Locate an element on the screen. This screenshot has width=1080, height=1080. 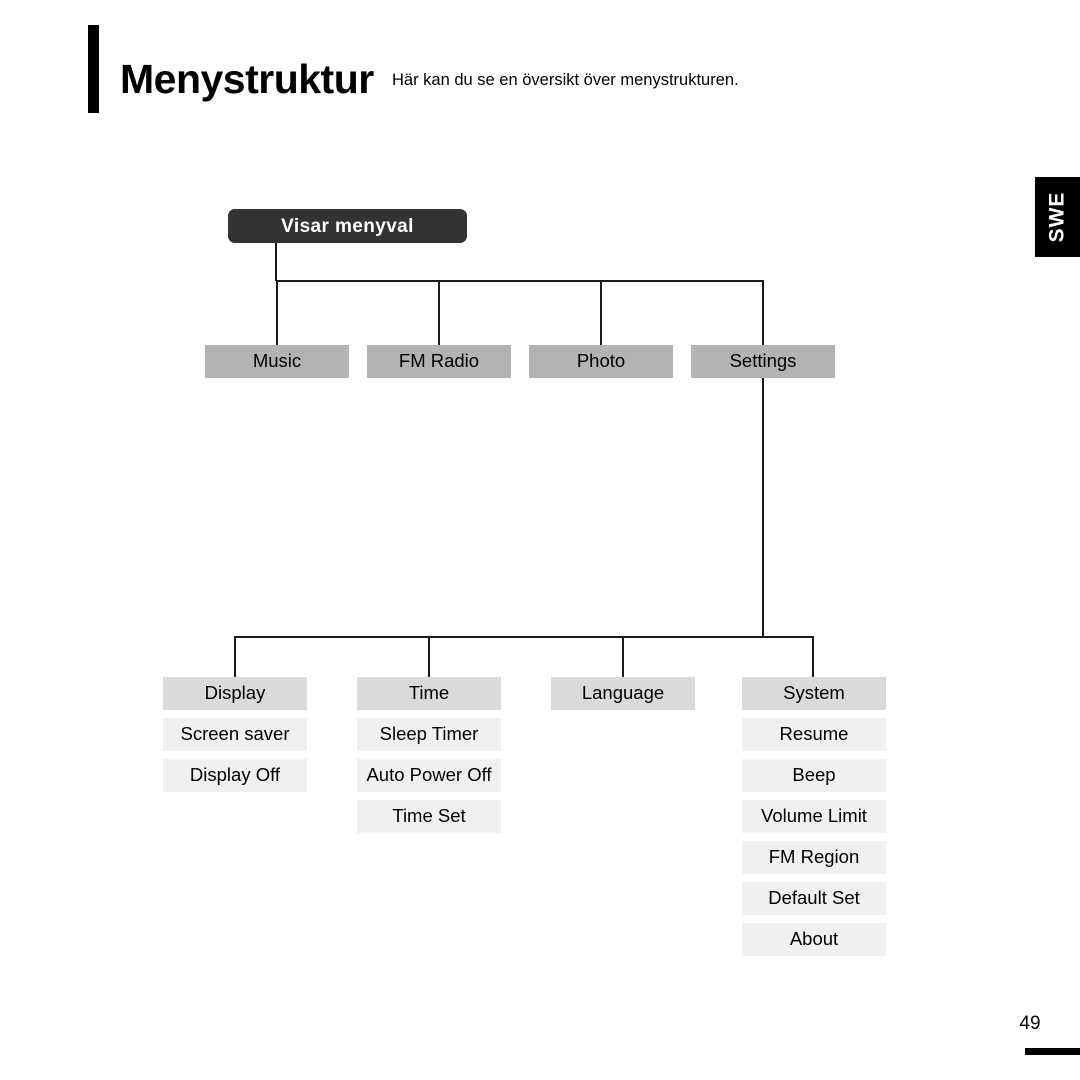
page-number: 49 is located at coordinates (1030, 1023).